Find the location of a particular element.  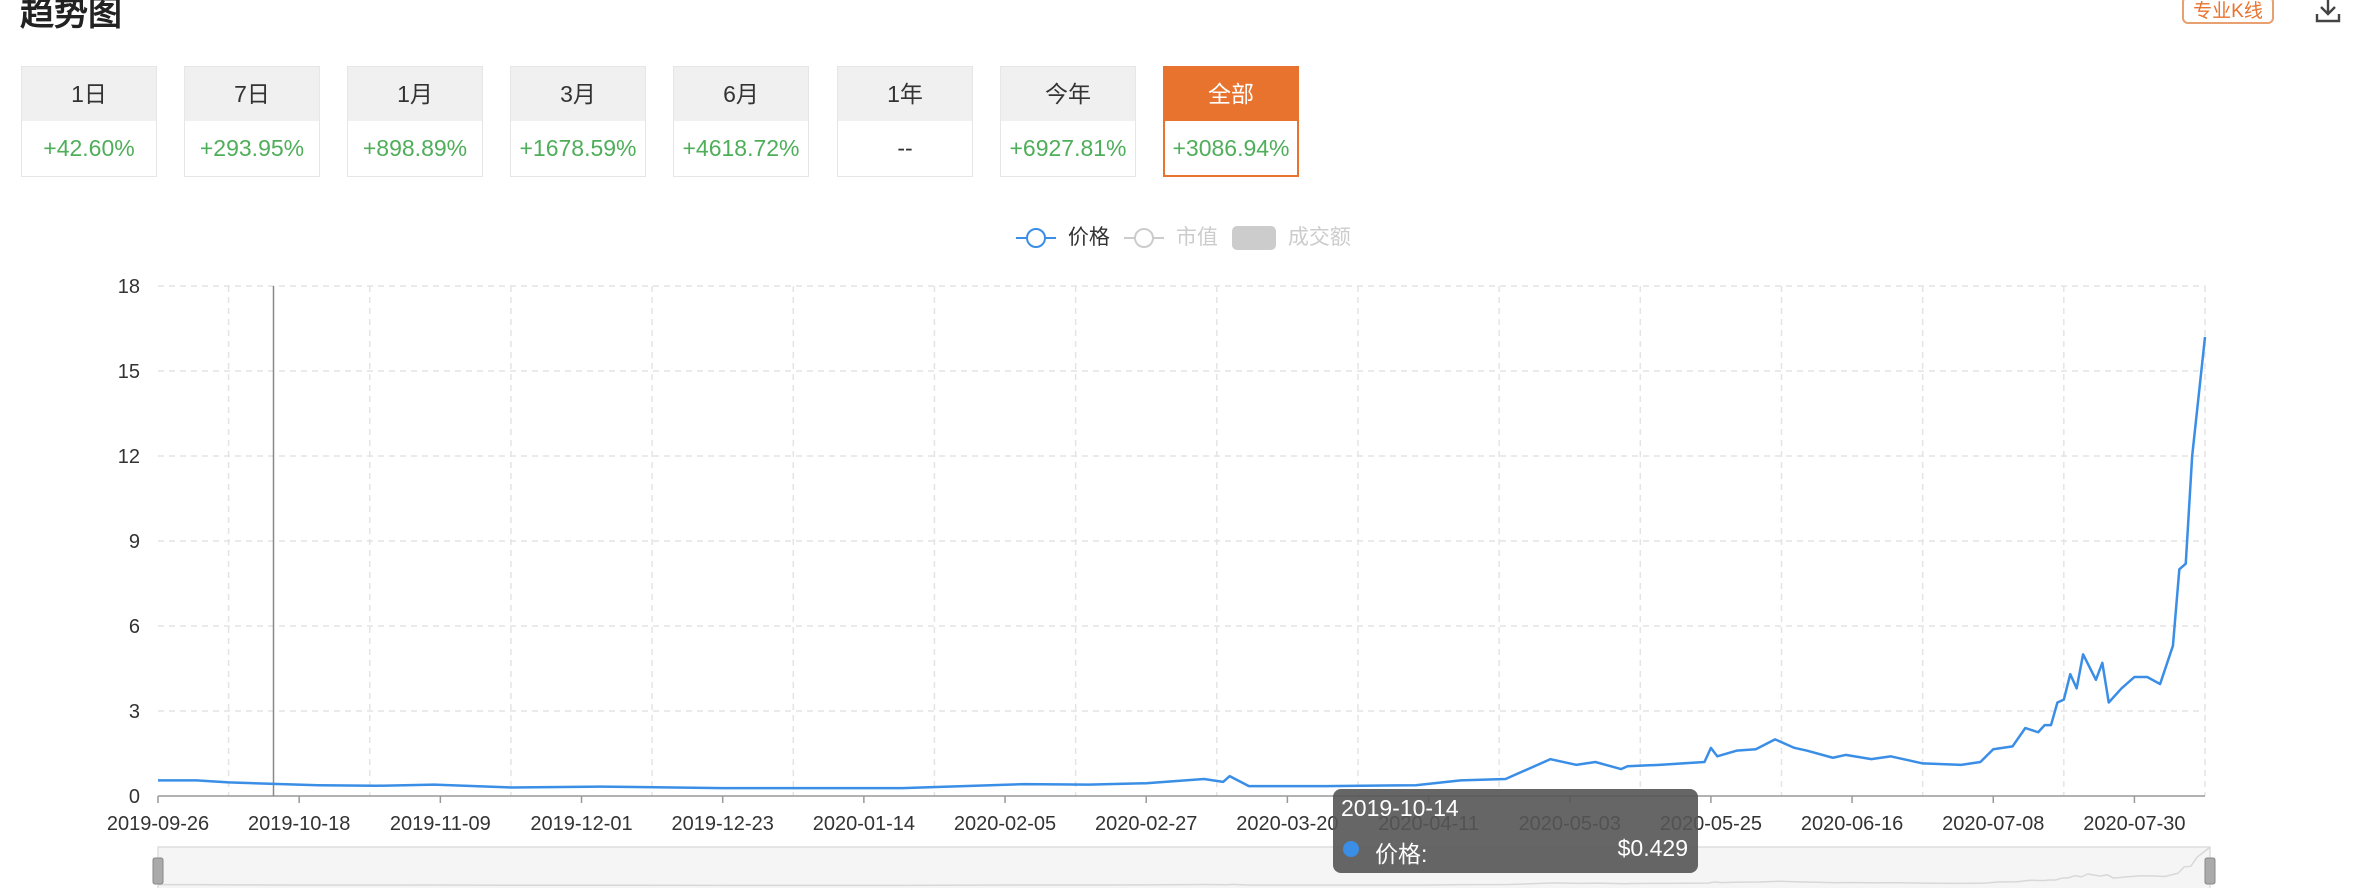

period-label: 全部 is located at coordinates (1231, 94).